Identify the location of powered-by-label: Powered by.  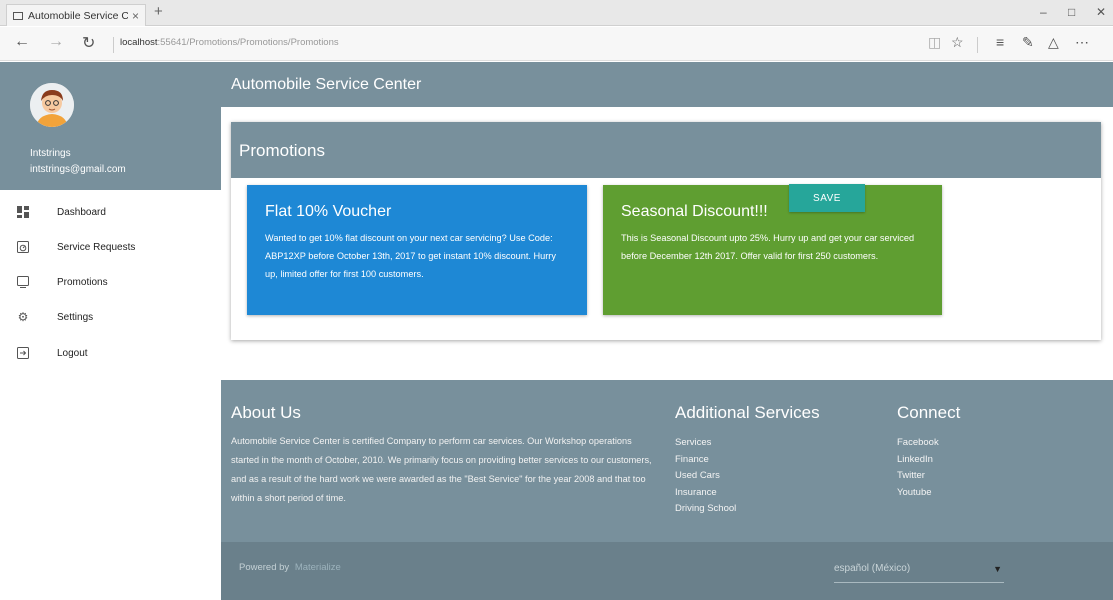
(264, 567).